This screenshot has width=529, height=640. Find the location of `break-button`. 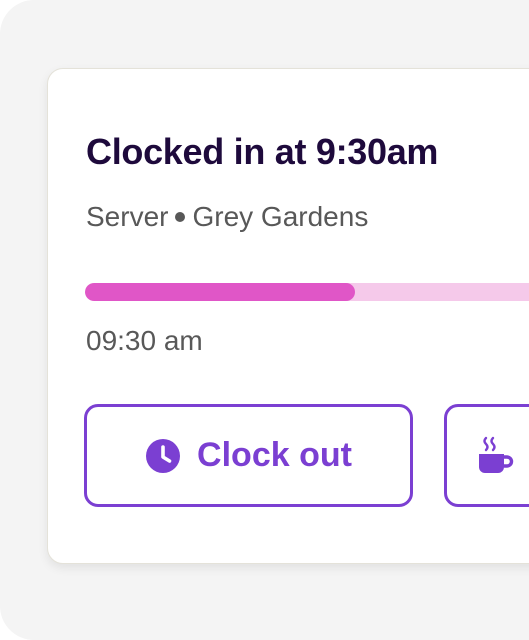

break-button is located at coordinates (486, 455).